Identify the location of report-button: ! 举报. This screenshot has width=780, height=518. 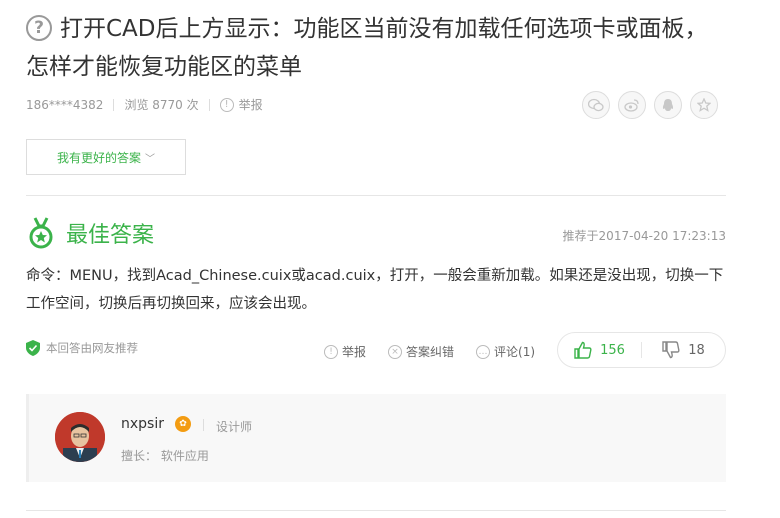
(345, 351).